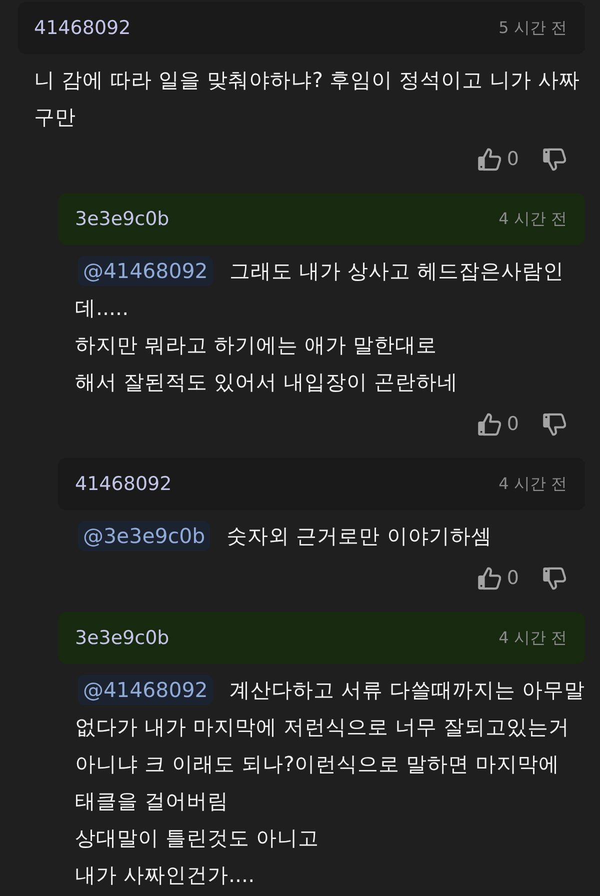 This screenshot has width=600, height=896. I want to click on mention-link: @3e3e9c0b, so click(144, 536).